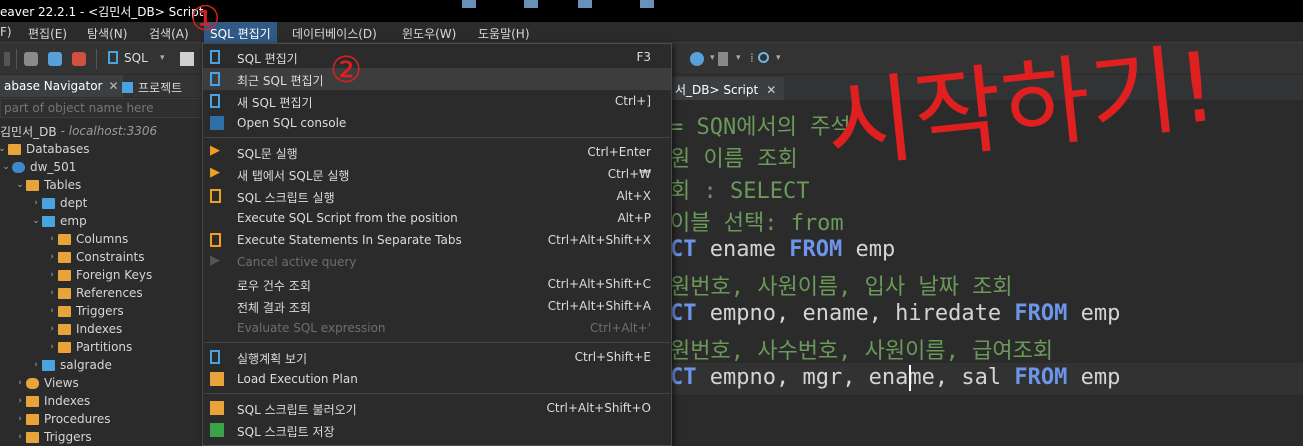 Image resolution: width=1303 pixels, height=446 pixels. I want to click on code-line: 이블 선택: from, so click(757, 221).